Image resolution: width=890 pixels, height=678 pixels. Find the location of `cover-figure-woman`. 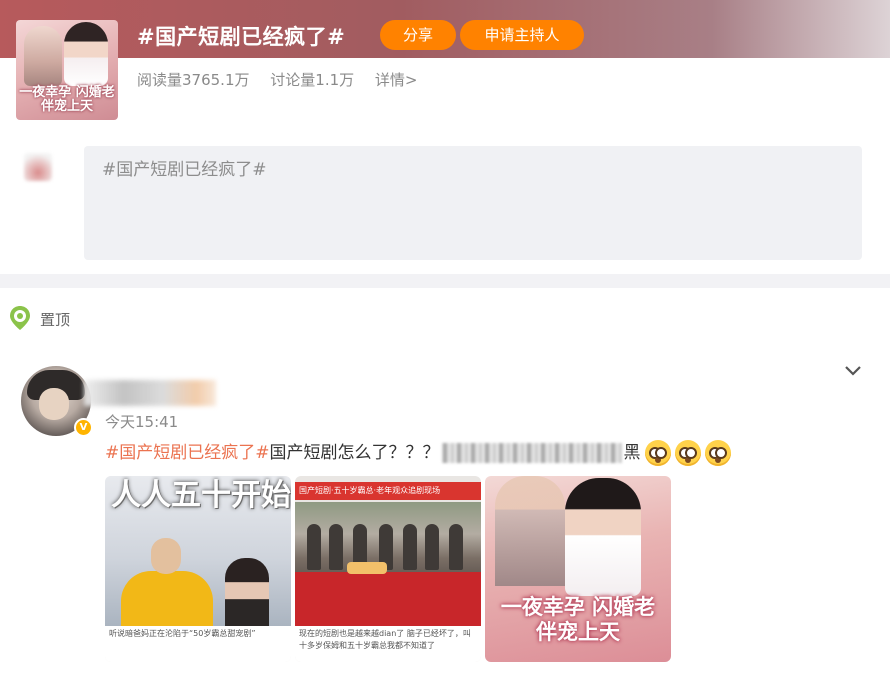

cover-figure-woman is located at coordinates (86, 54).